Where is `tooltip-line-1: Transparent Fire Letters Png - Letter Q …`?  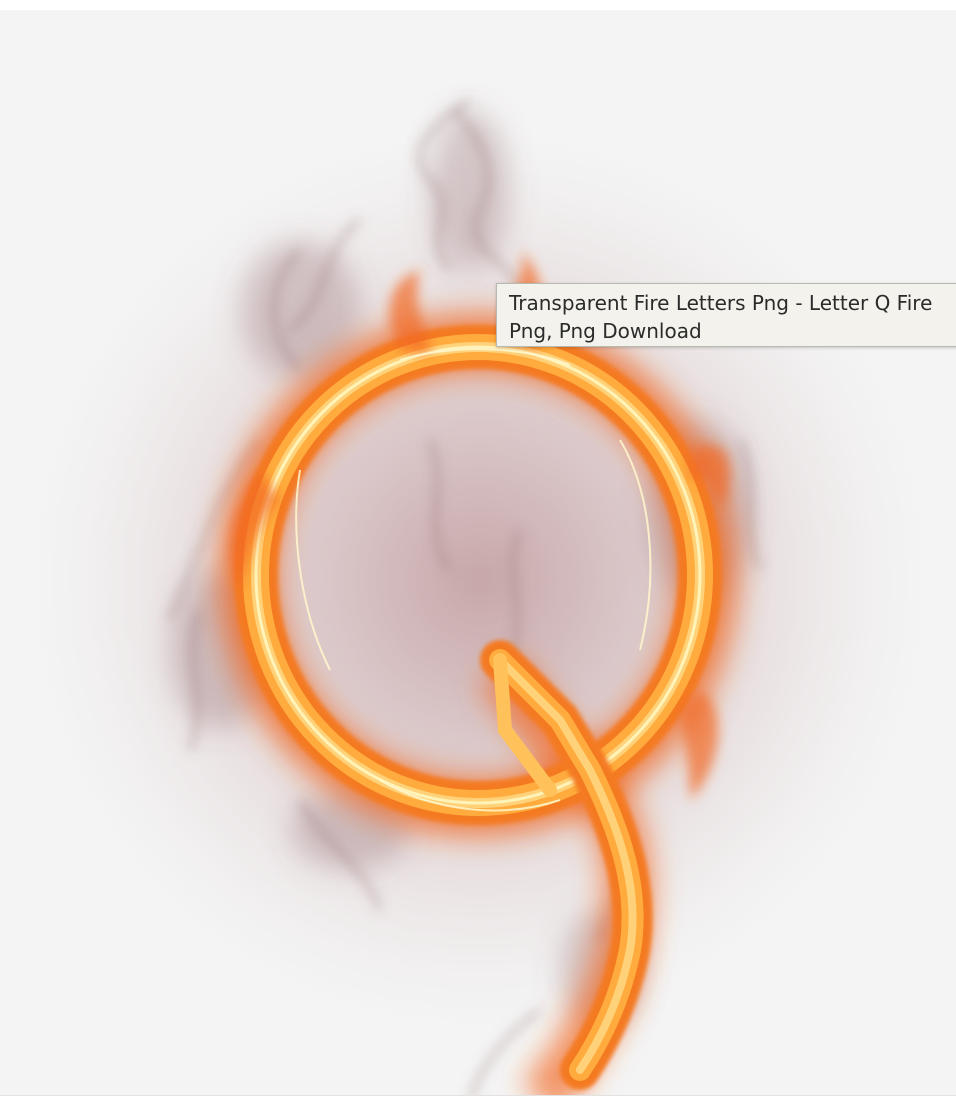 tooltip-line-1: Transparent Fire Letters Png - Letter Q … is located at coordinates (721, 303).